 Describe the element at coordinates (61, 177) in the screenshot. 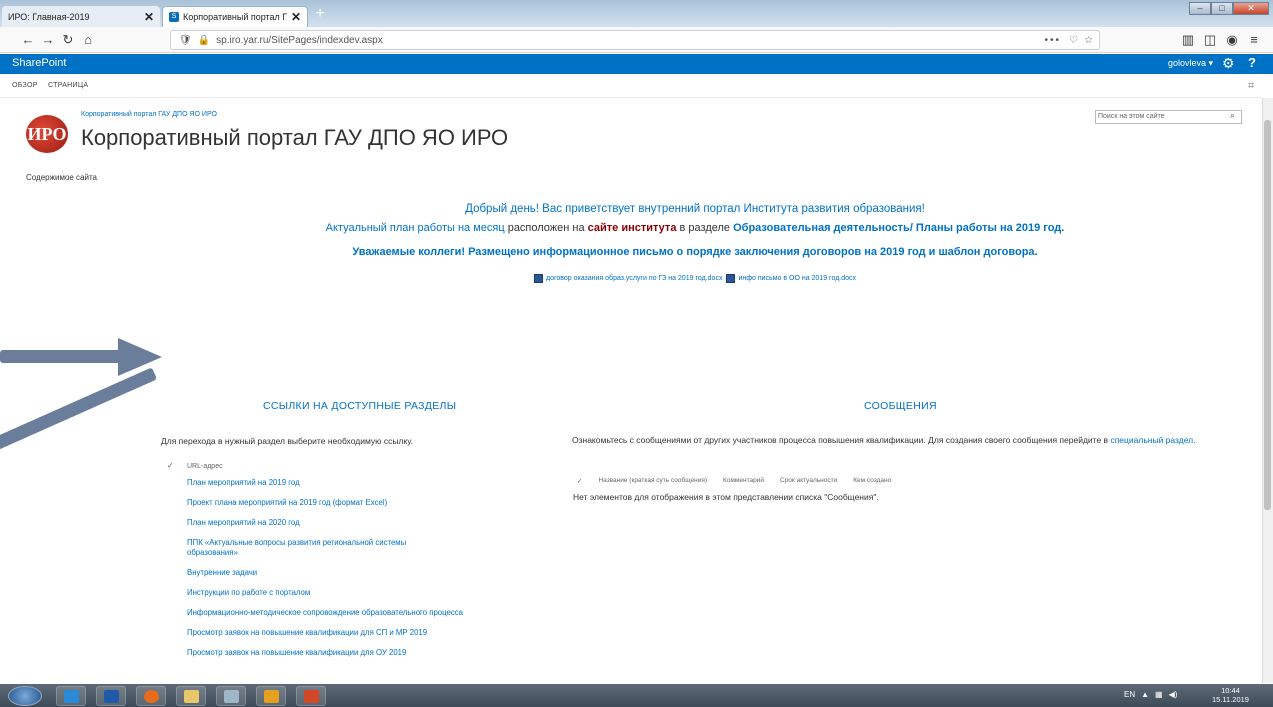

I see `quick-launch-site-contents: Содержимое сайта` at that location.